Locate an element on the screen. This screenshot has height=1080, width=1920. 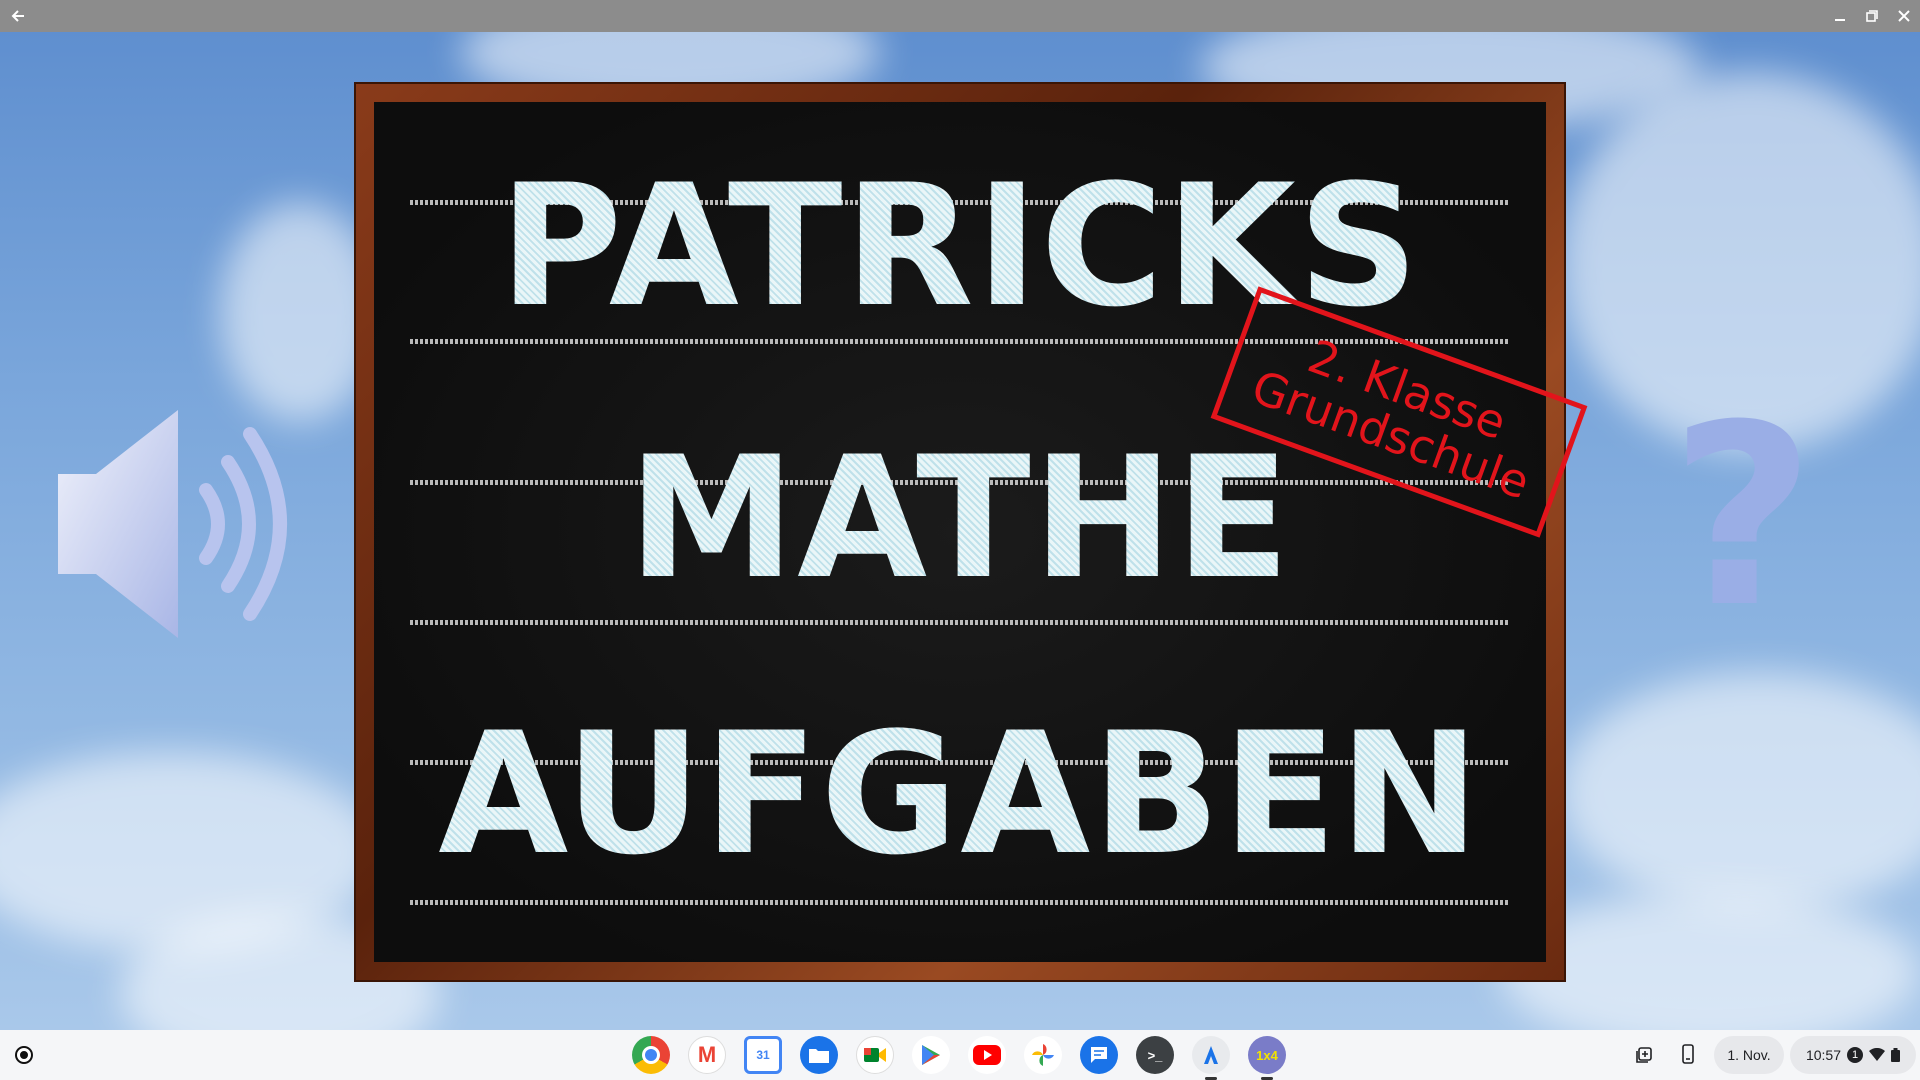
math-app: 1x4 is located at coordinates (1267, 1058).